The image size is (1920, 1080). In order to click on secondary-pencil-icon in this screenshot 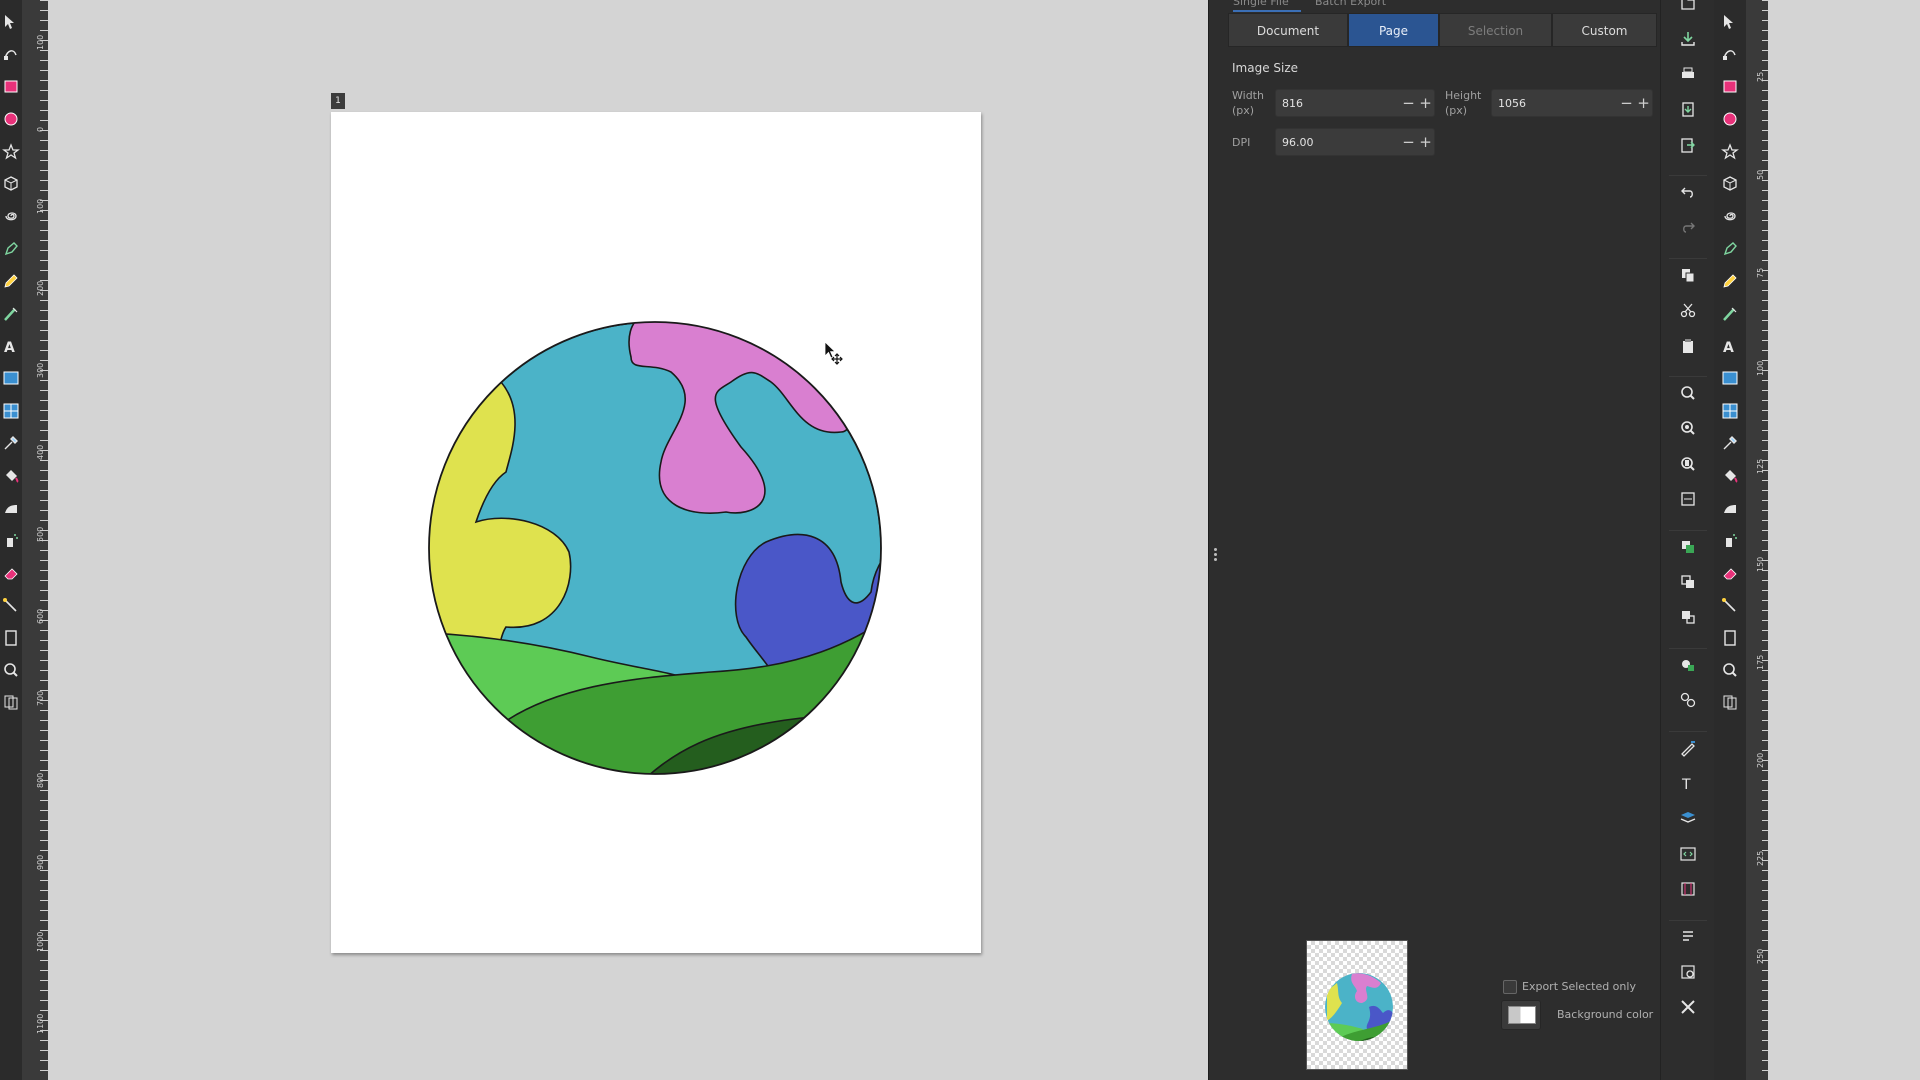, I will do `click(1730, 281)`.